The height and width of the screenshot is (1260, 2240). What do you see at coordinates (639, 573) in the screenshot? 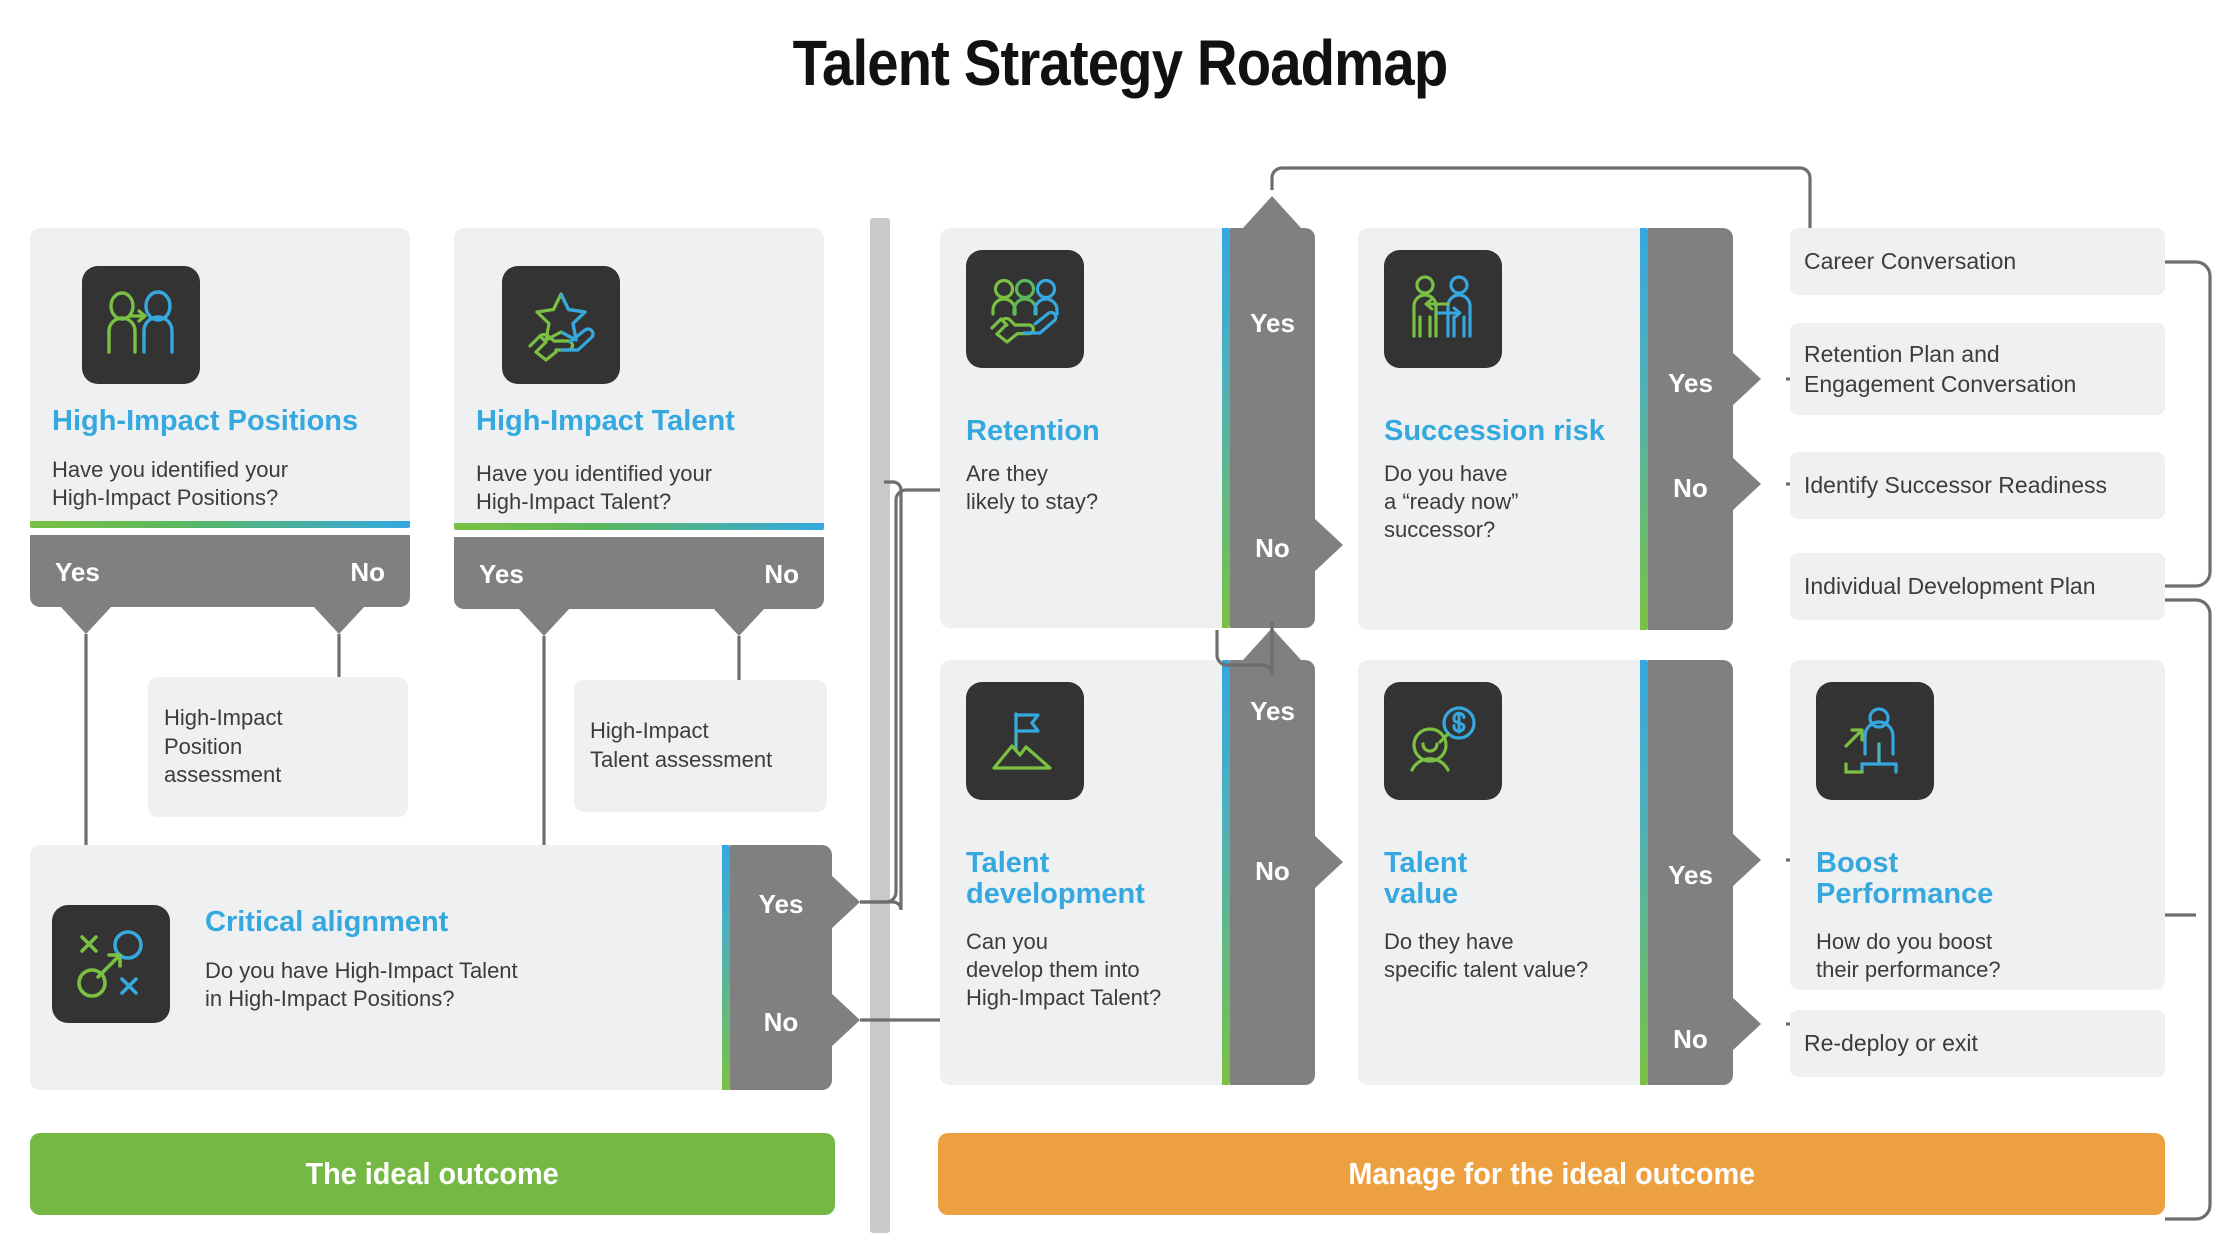
I see `yesno-bar-talent: Yes No` at bounding box center [639, 573].